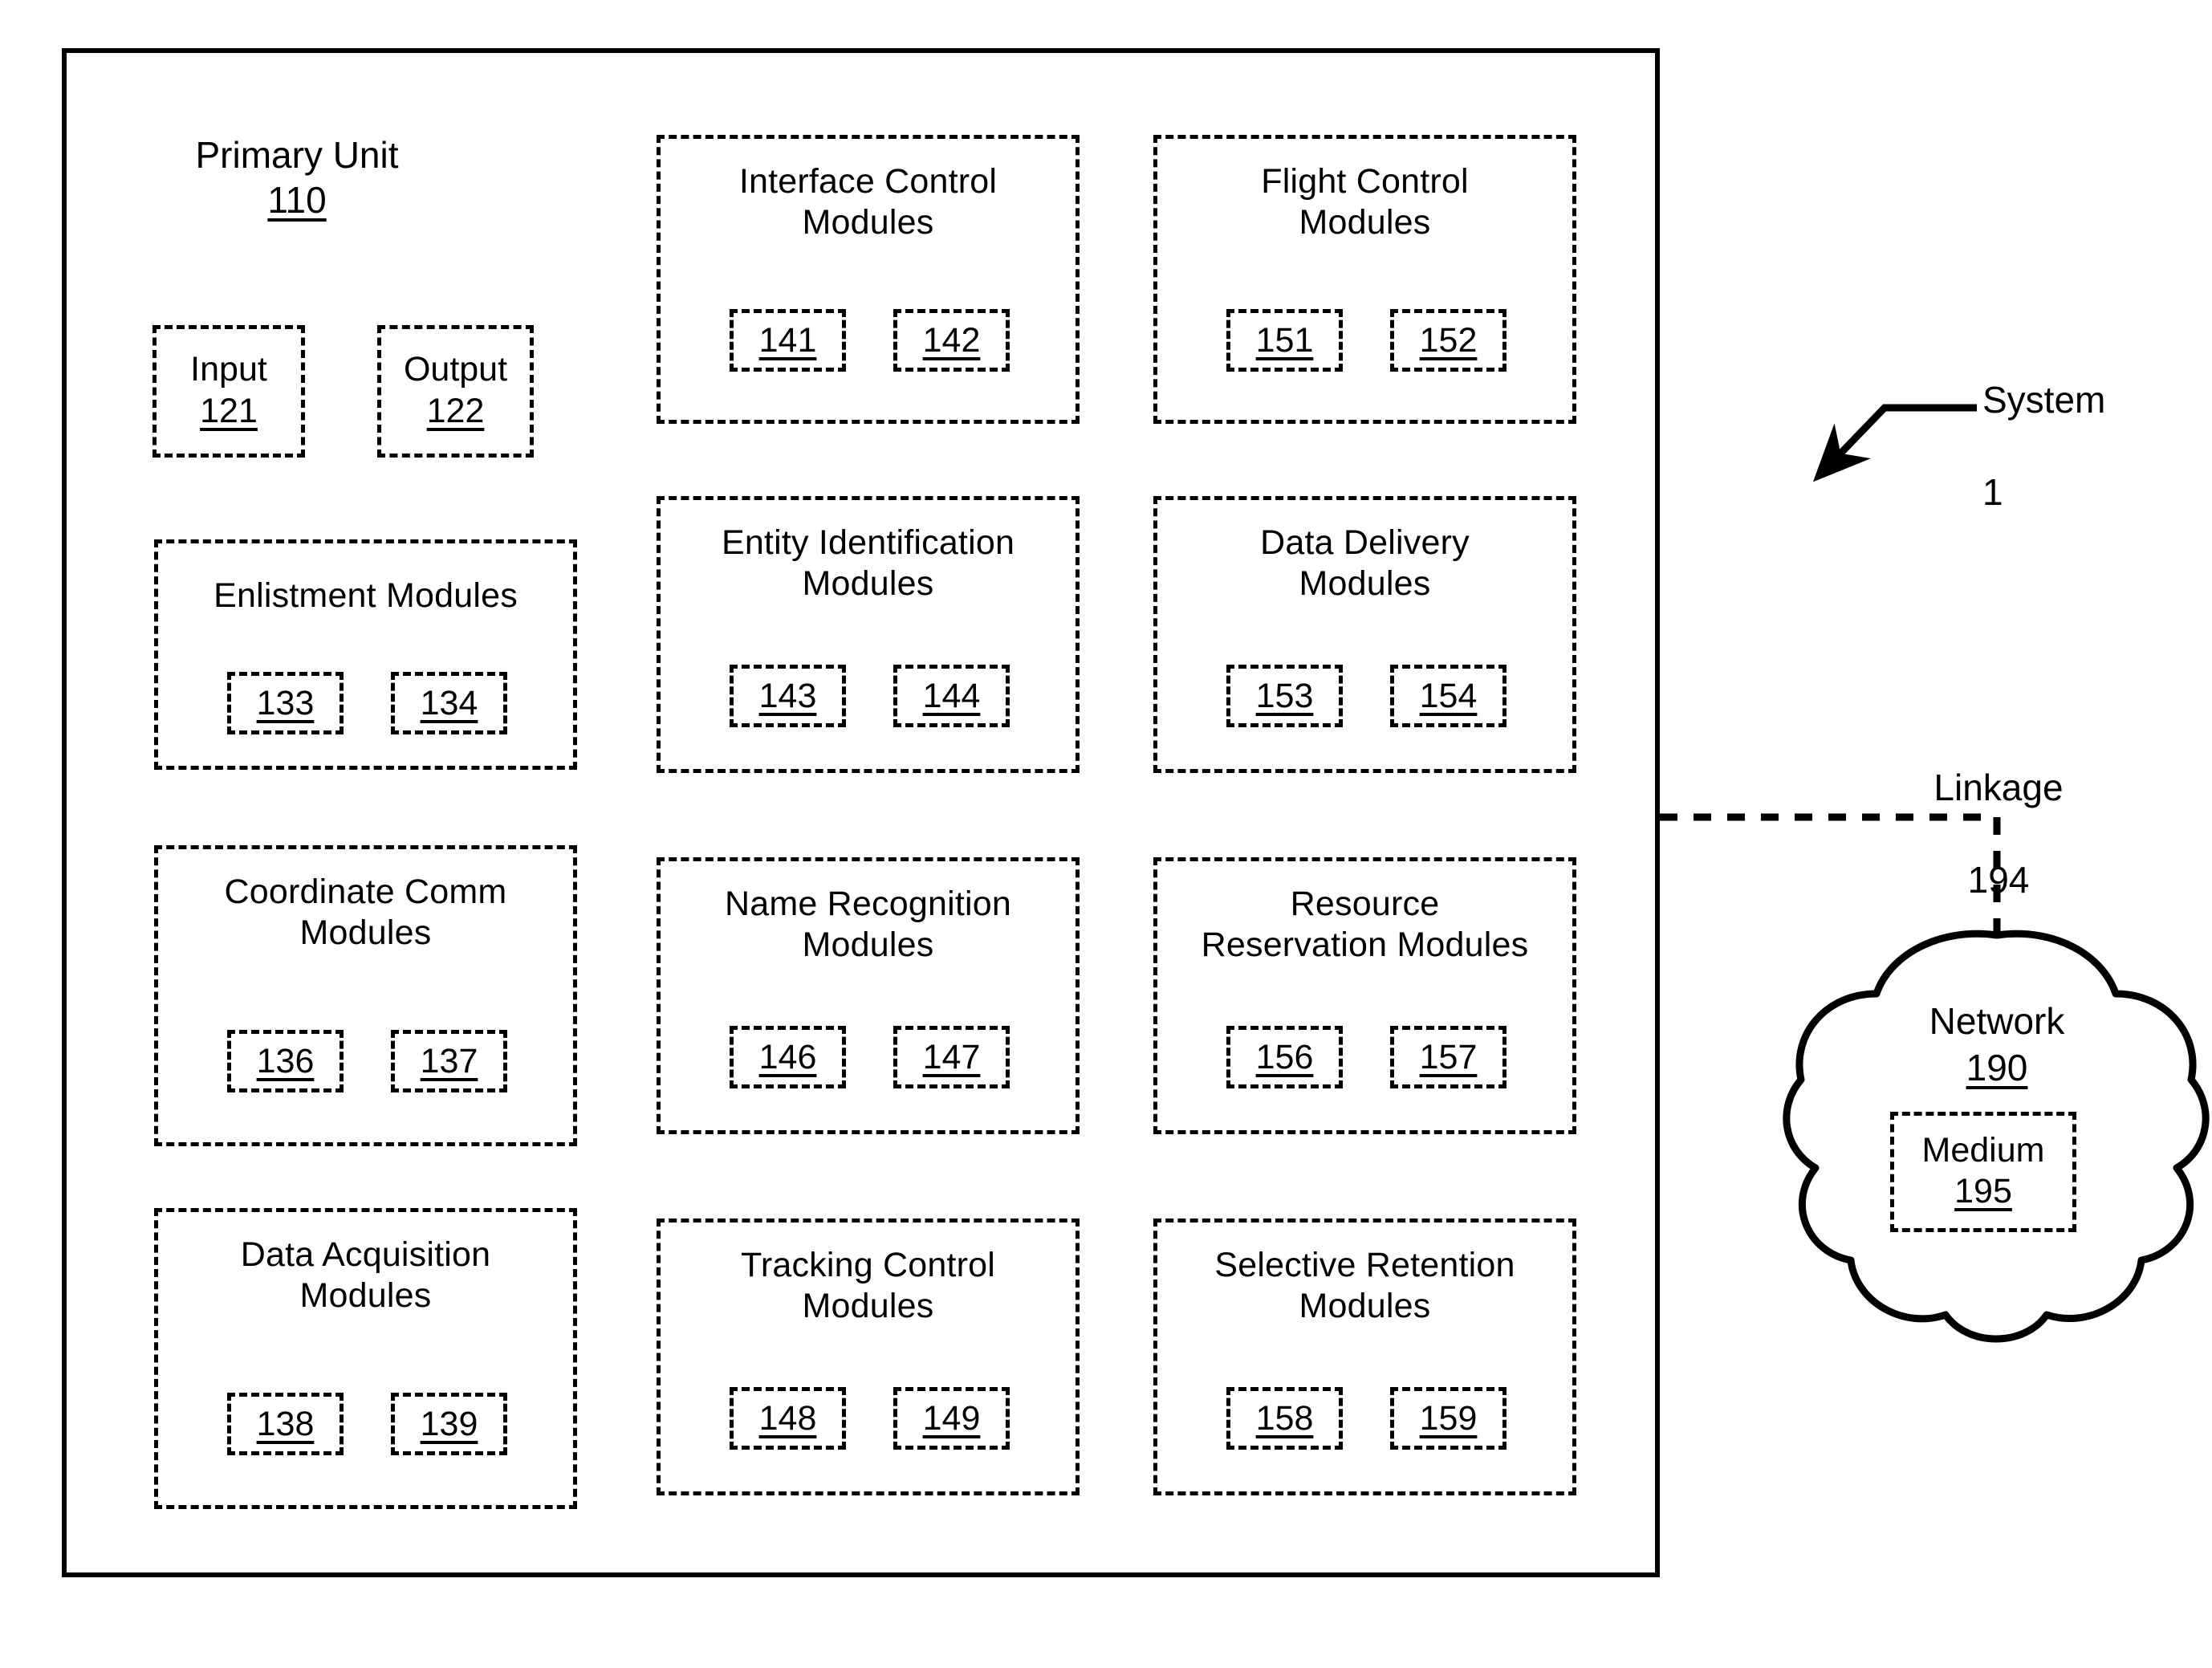 The image size is (2212, 1668). Describe the element at coordinates (869, 634) in the screenshot. I see `group-entity-identification-modules: Entity Identification Modules 143 144` at that location.